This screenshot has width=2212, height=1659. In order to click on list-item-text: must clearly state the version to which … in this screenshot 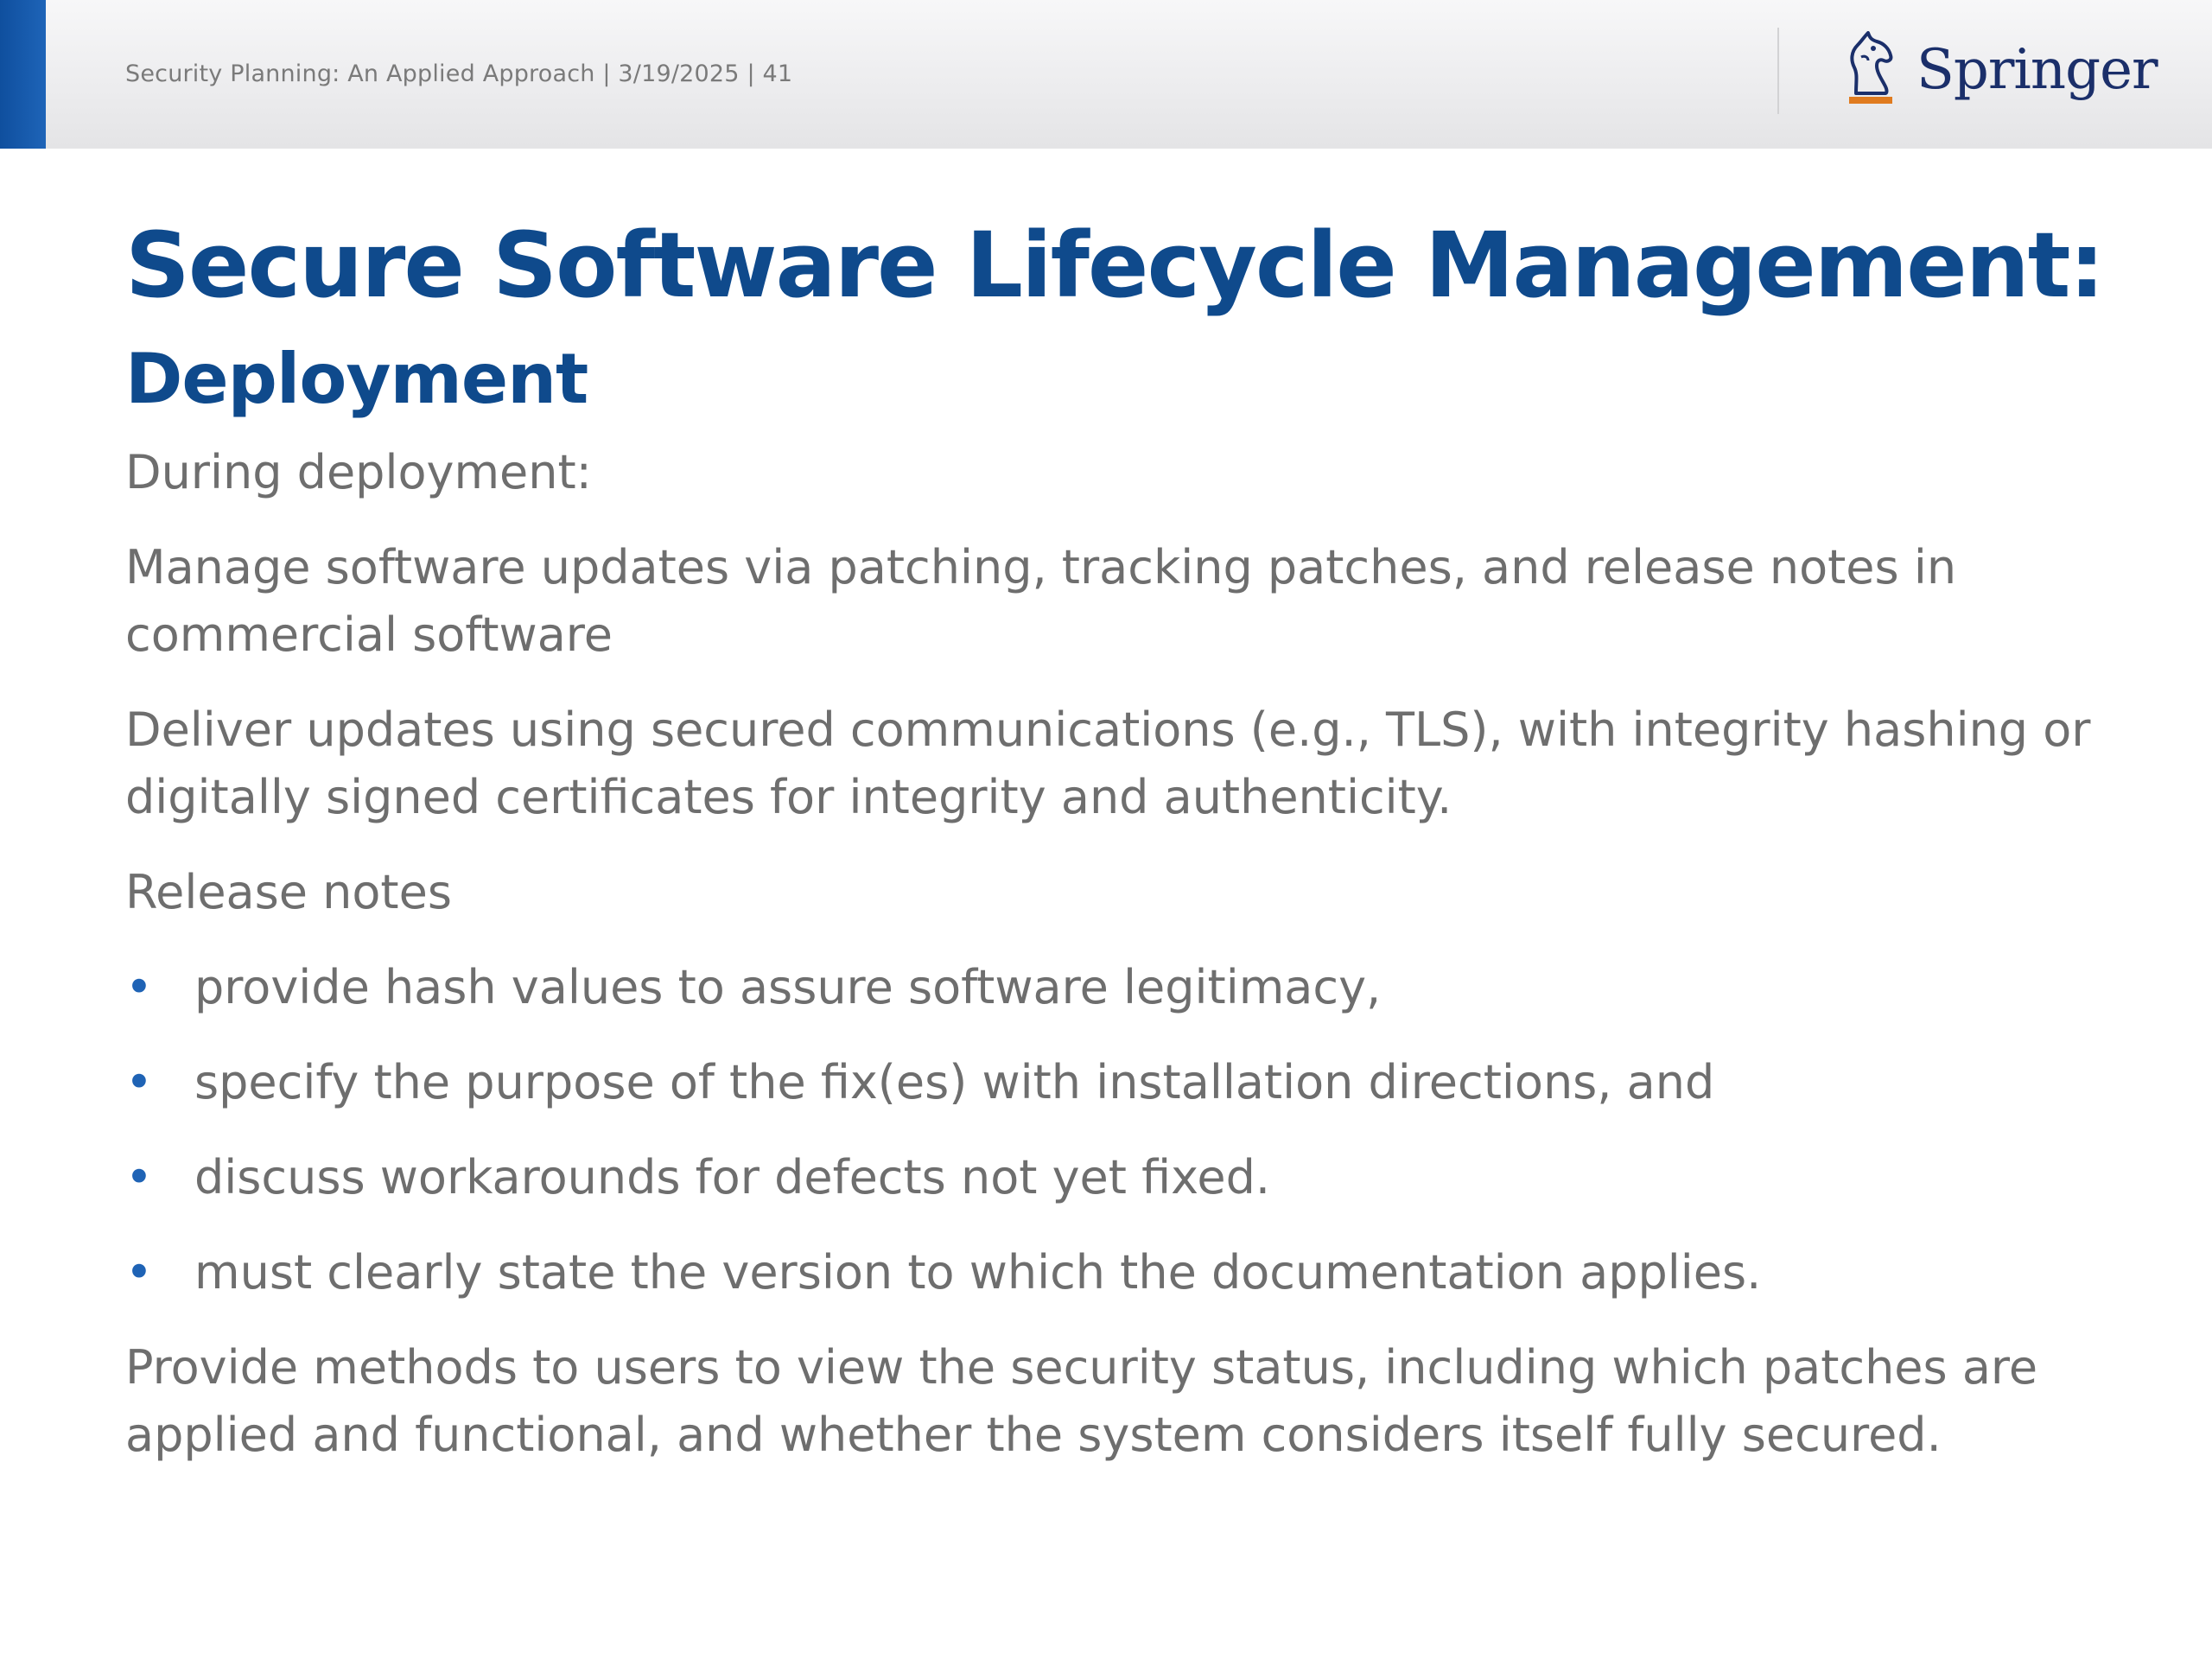, I will do `click(978, 1272)`.